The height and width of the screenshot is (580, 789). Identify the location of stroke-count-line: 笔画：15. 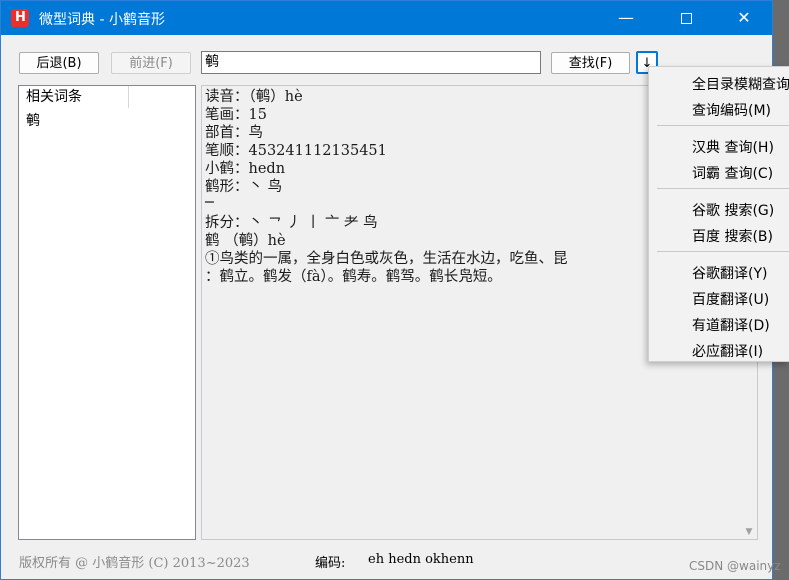
(236, 115).